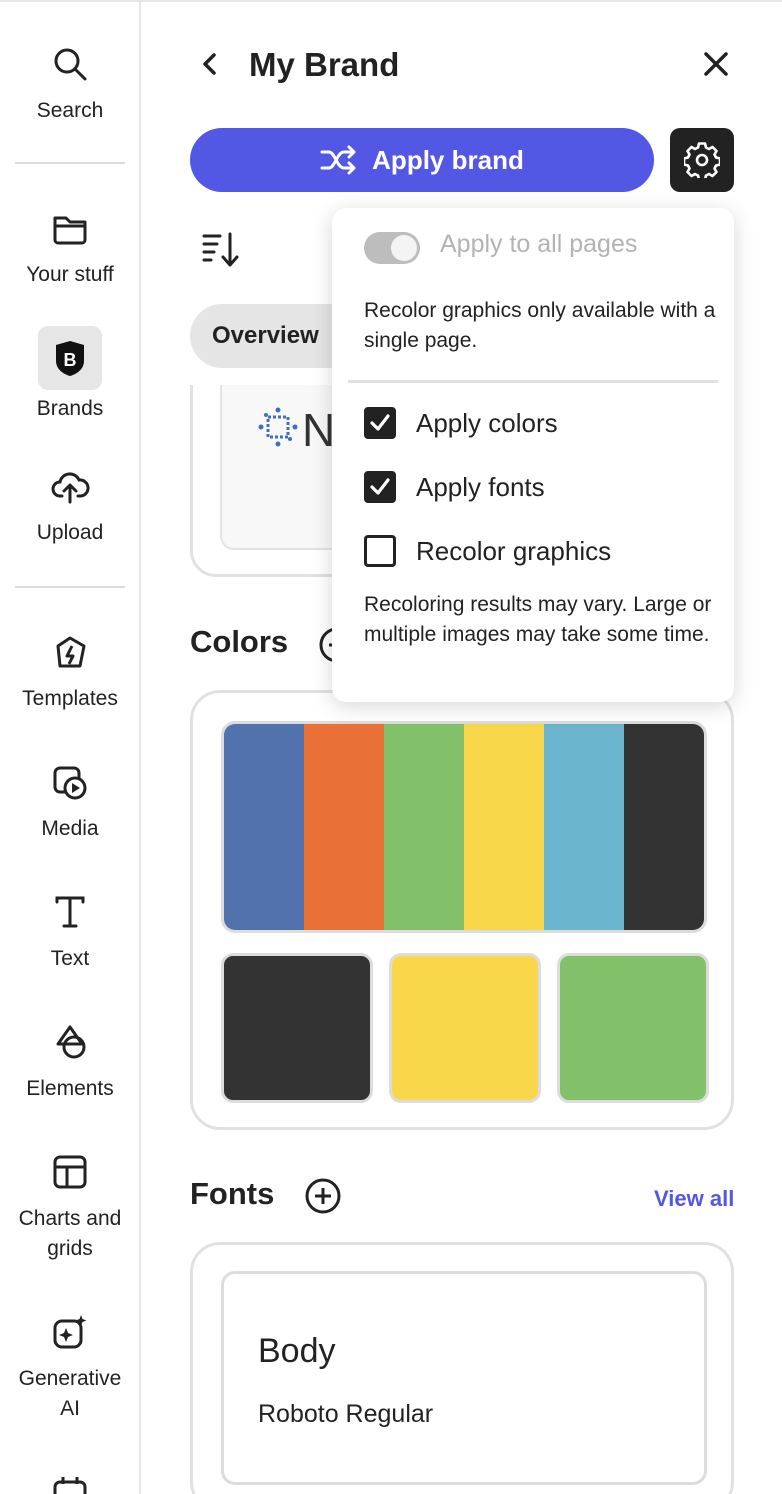  I want to click on font-item: Body Roboto Regular, so click(464, 1378).